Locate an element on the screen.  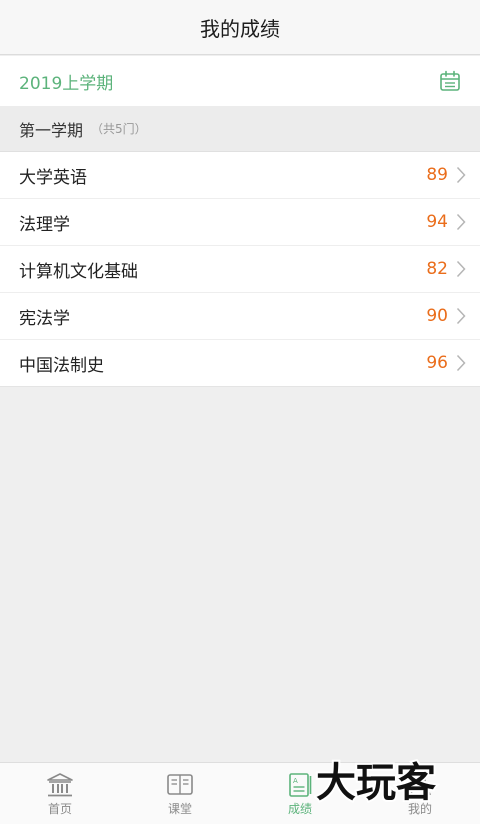
course-name: 计算机文化基础 is located at coordinates (78, 271).